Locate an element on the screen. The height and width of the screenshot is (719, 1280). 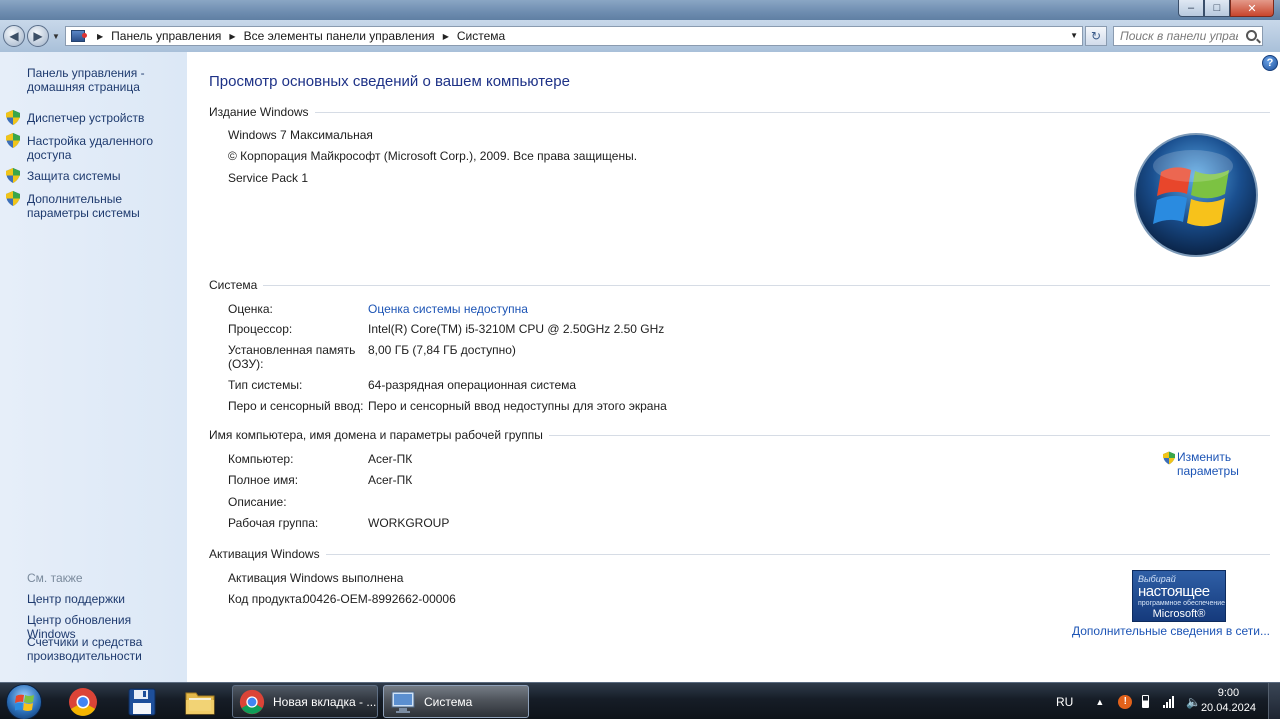
minimize-button: – is located at coordinates (1191, 8).